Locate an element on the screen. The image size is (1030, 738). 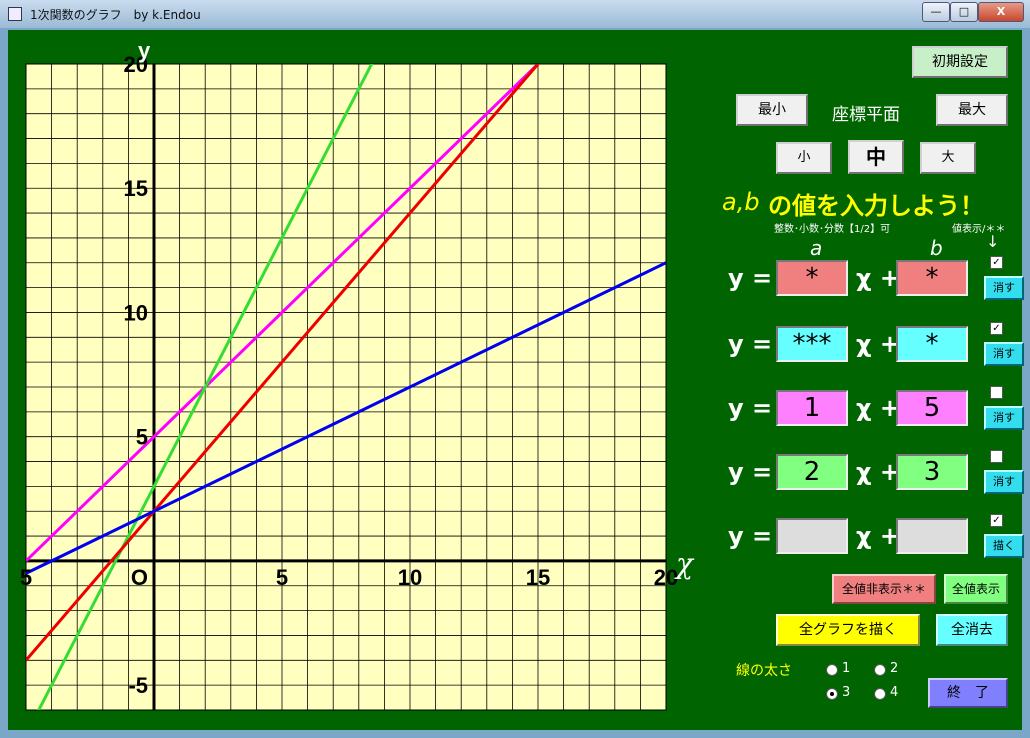
slope-input: *** is located at coordinates (812, 344).